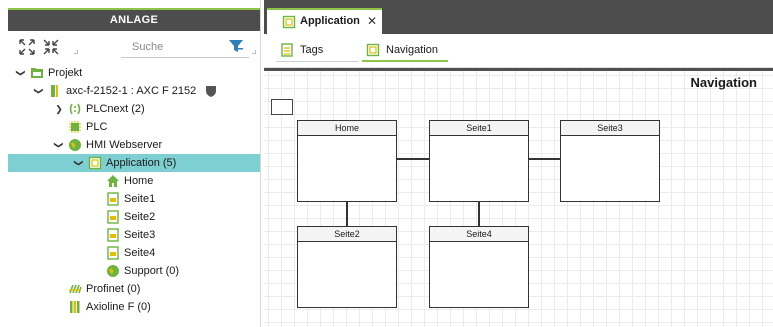  What do you see at coordinates (479, 267) in the screenshot?
I see `page-node-seite4: Seite4` at bounding box center [479, 267].